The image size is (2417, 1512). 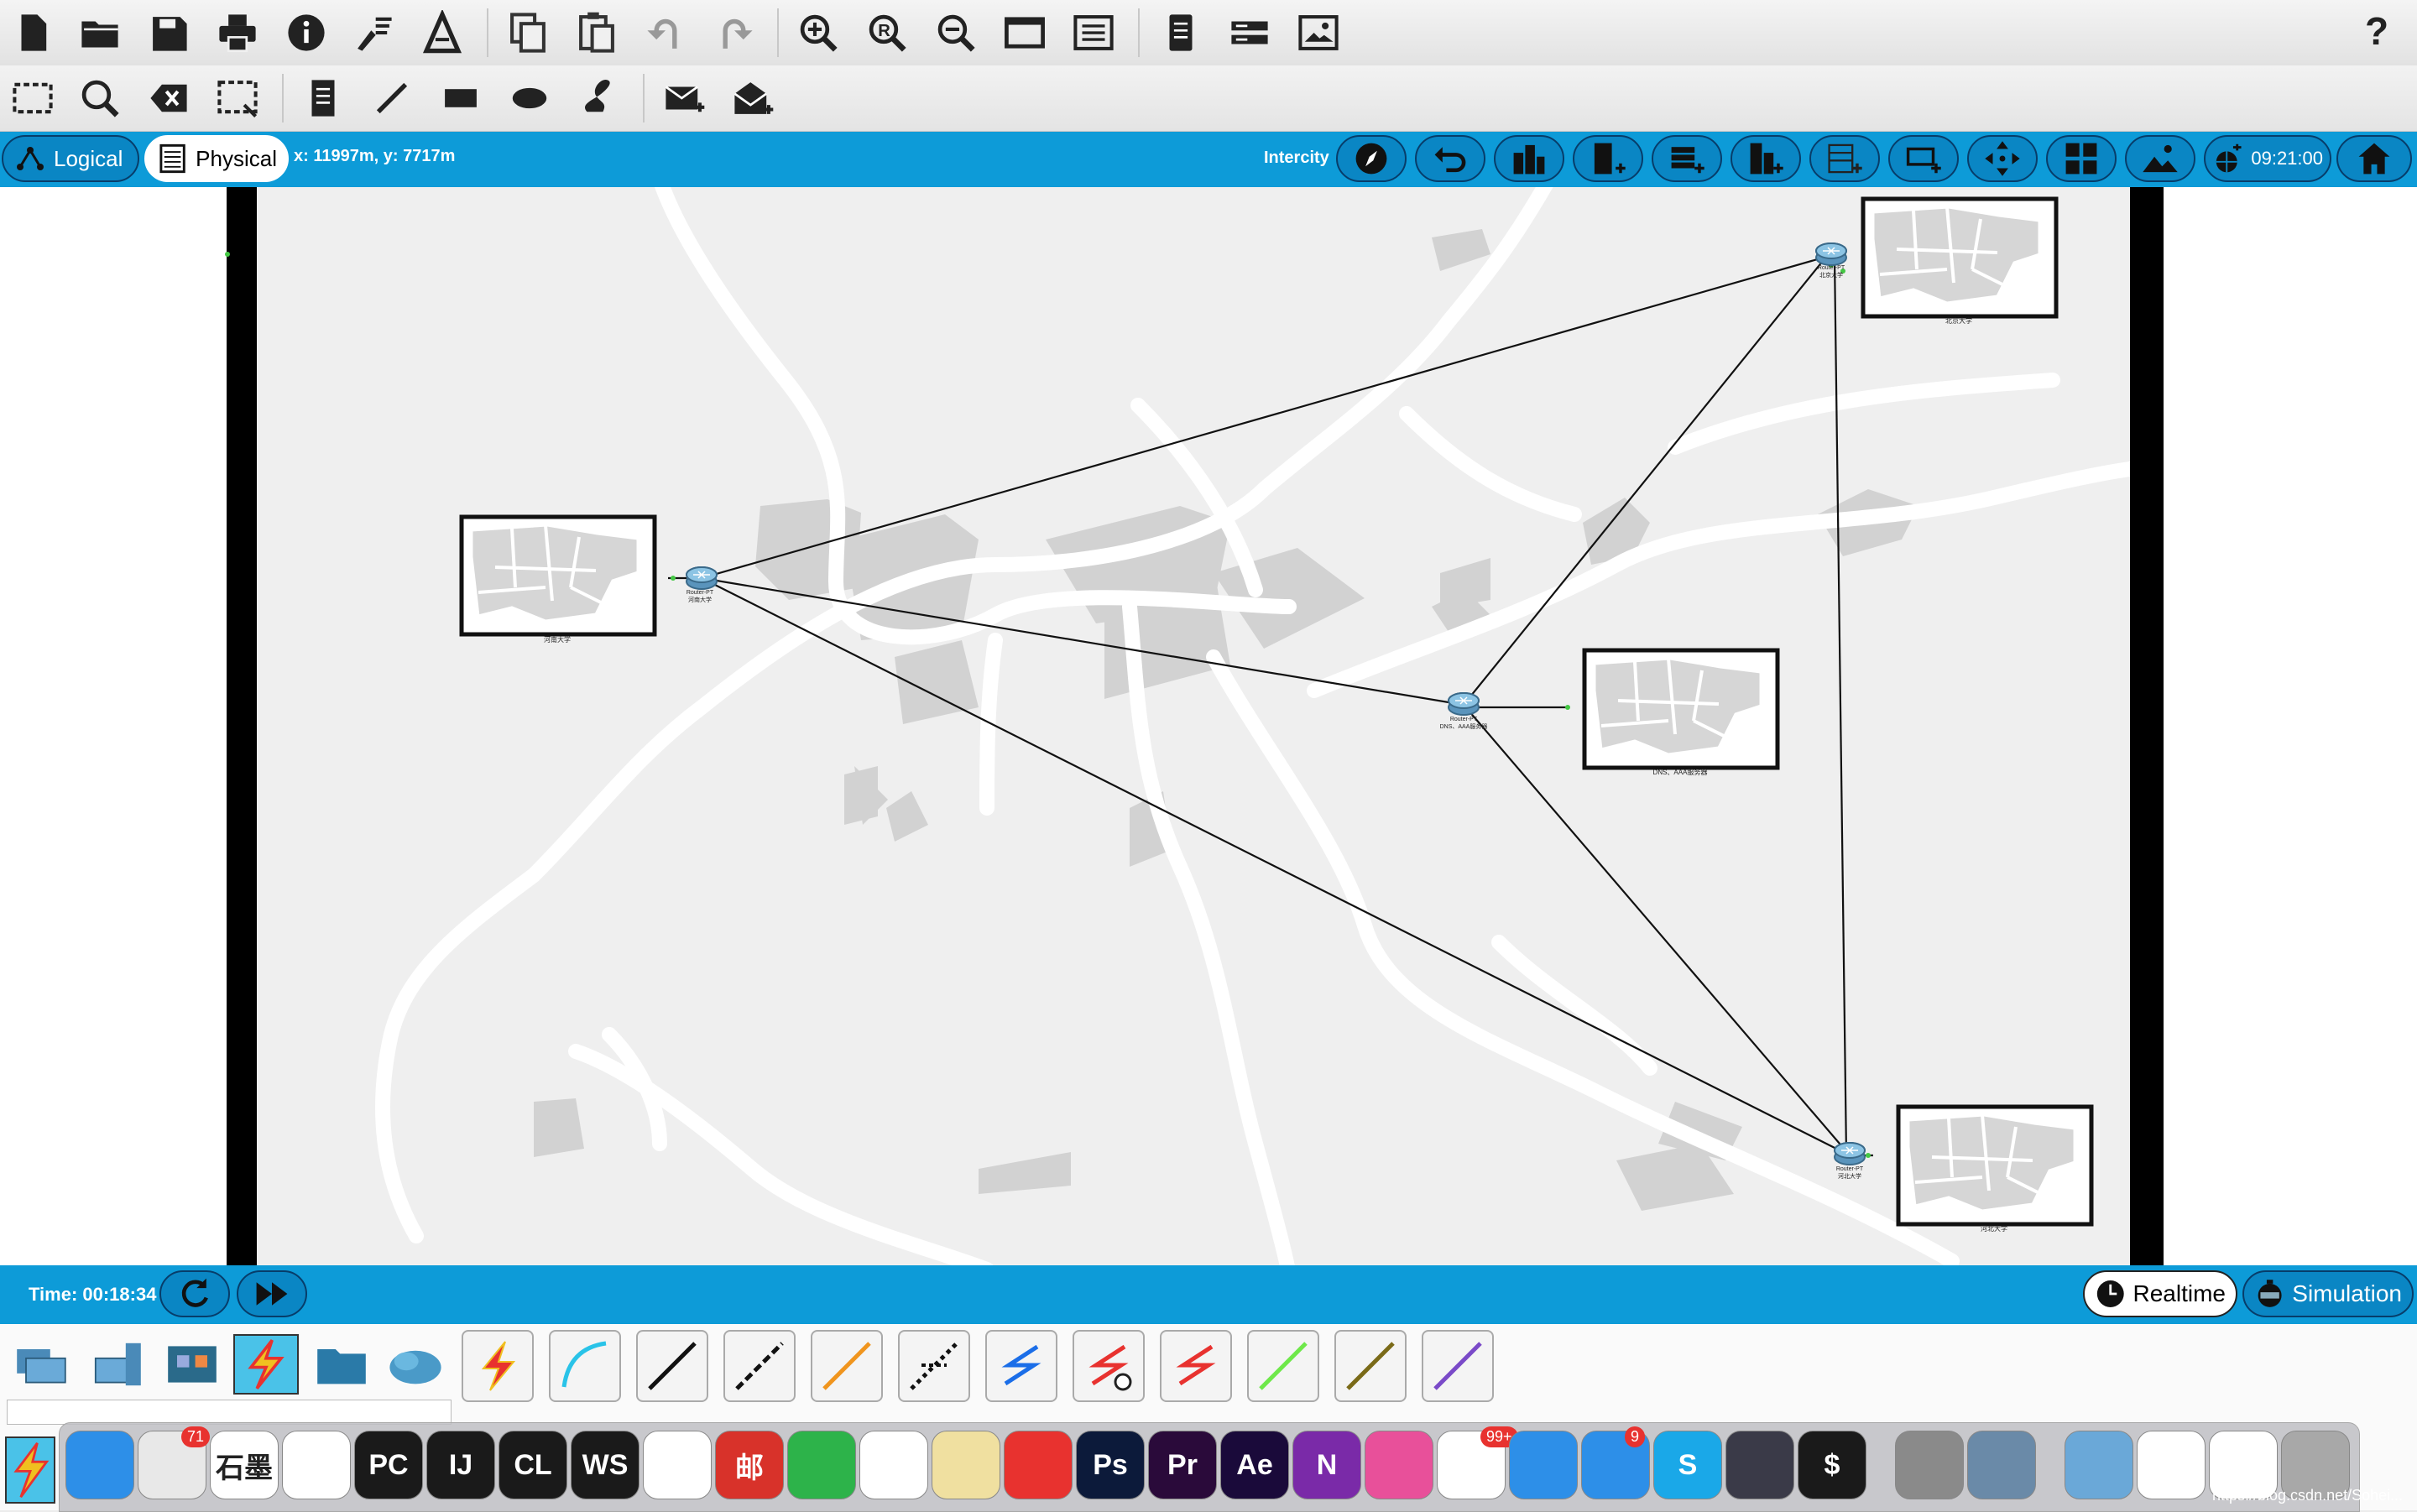 What do you see at coordinates (373, 33) in the screenshot?
I see `activity-wizard-icon` at bounding box center [373, 33].